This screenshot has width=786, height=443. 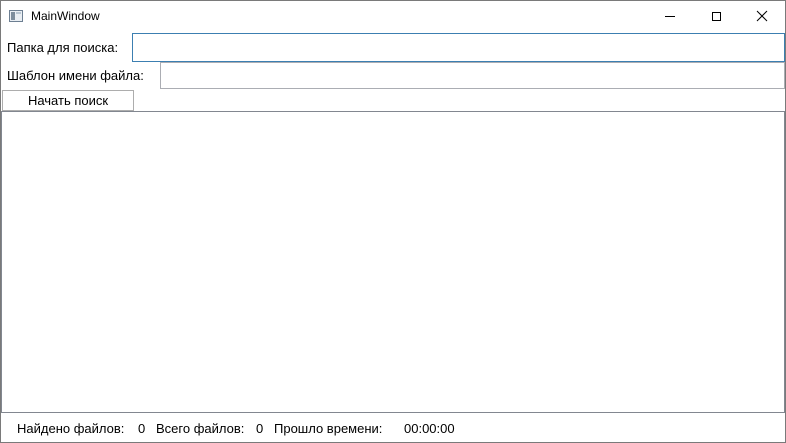 What do you see at coordinates (63, 47) in the screenshot?
I see `folder-label: Папка для поиска:` at bounding box center [63, 47].